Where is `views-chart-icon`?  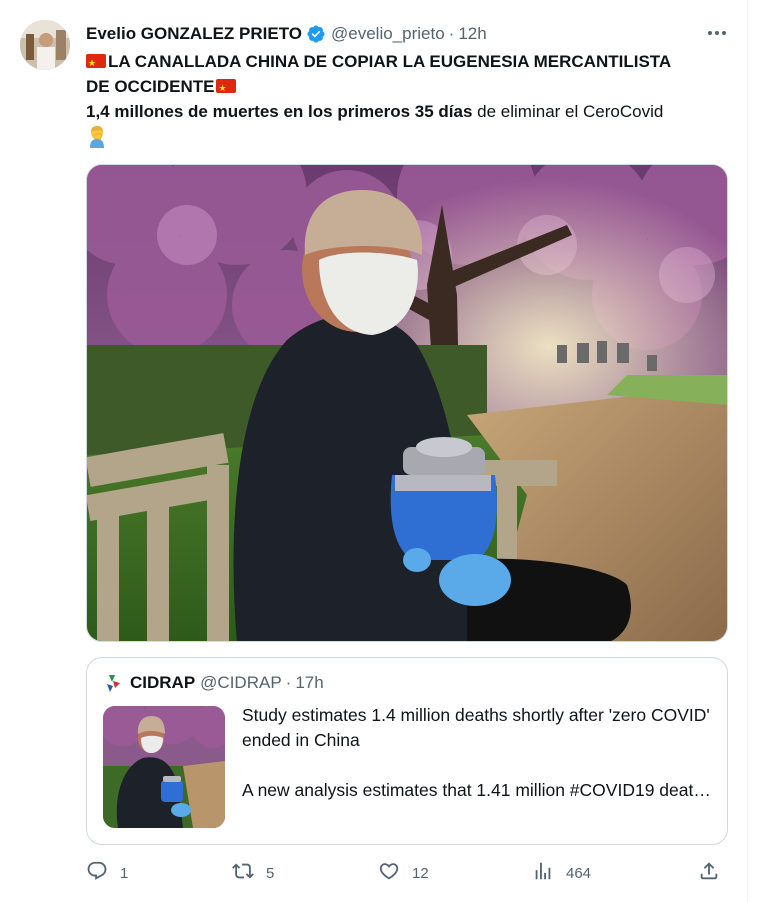 views-chart-icon is located at coordinates (543, 873).